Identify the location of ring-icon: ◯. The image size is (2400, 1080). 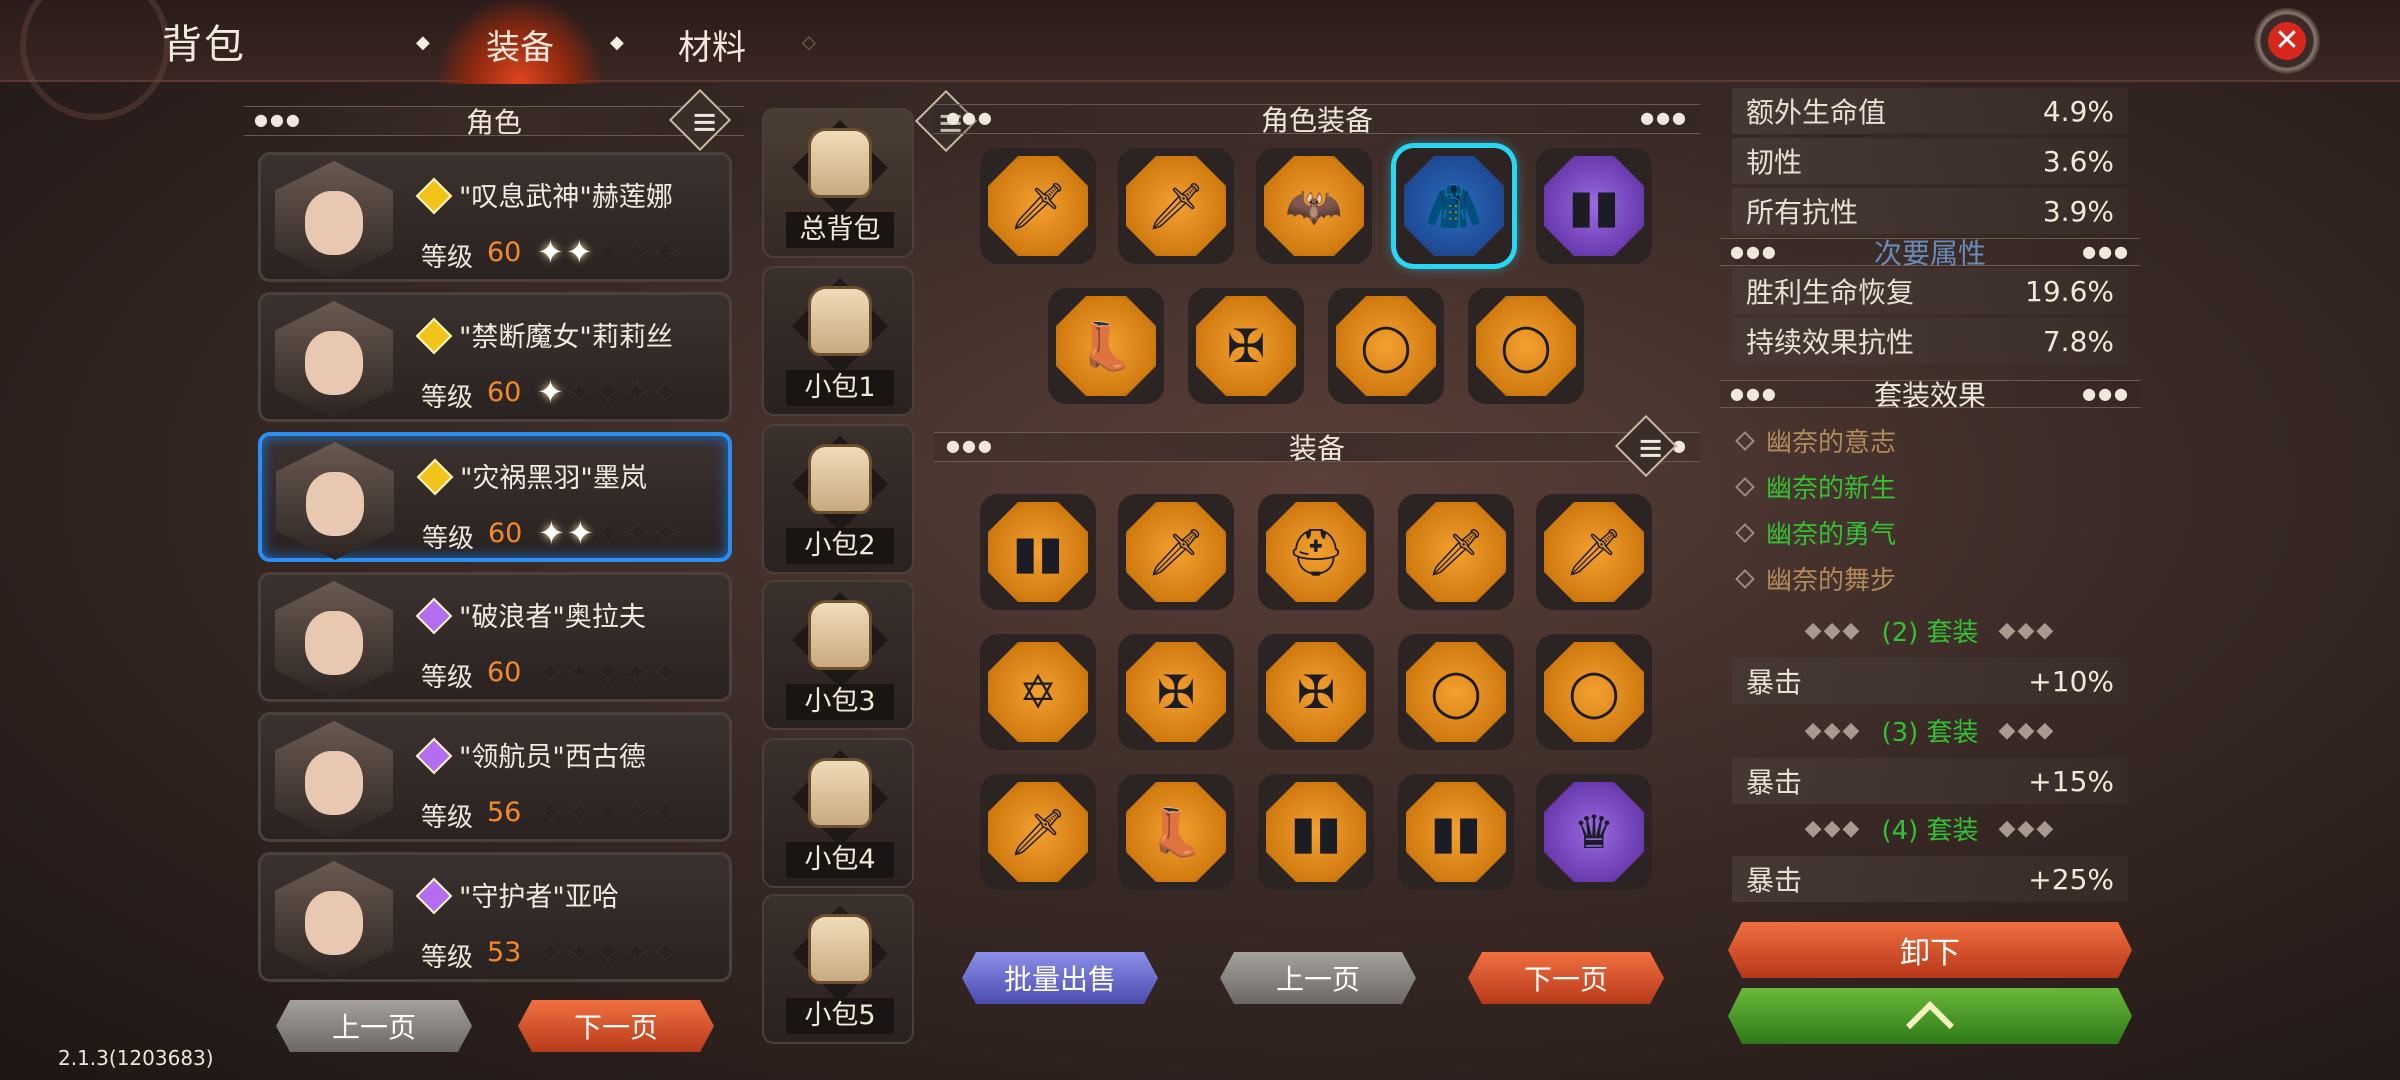
(1456, 692).